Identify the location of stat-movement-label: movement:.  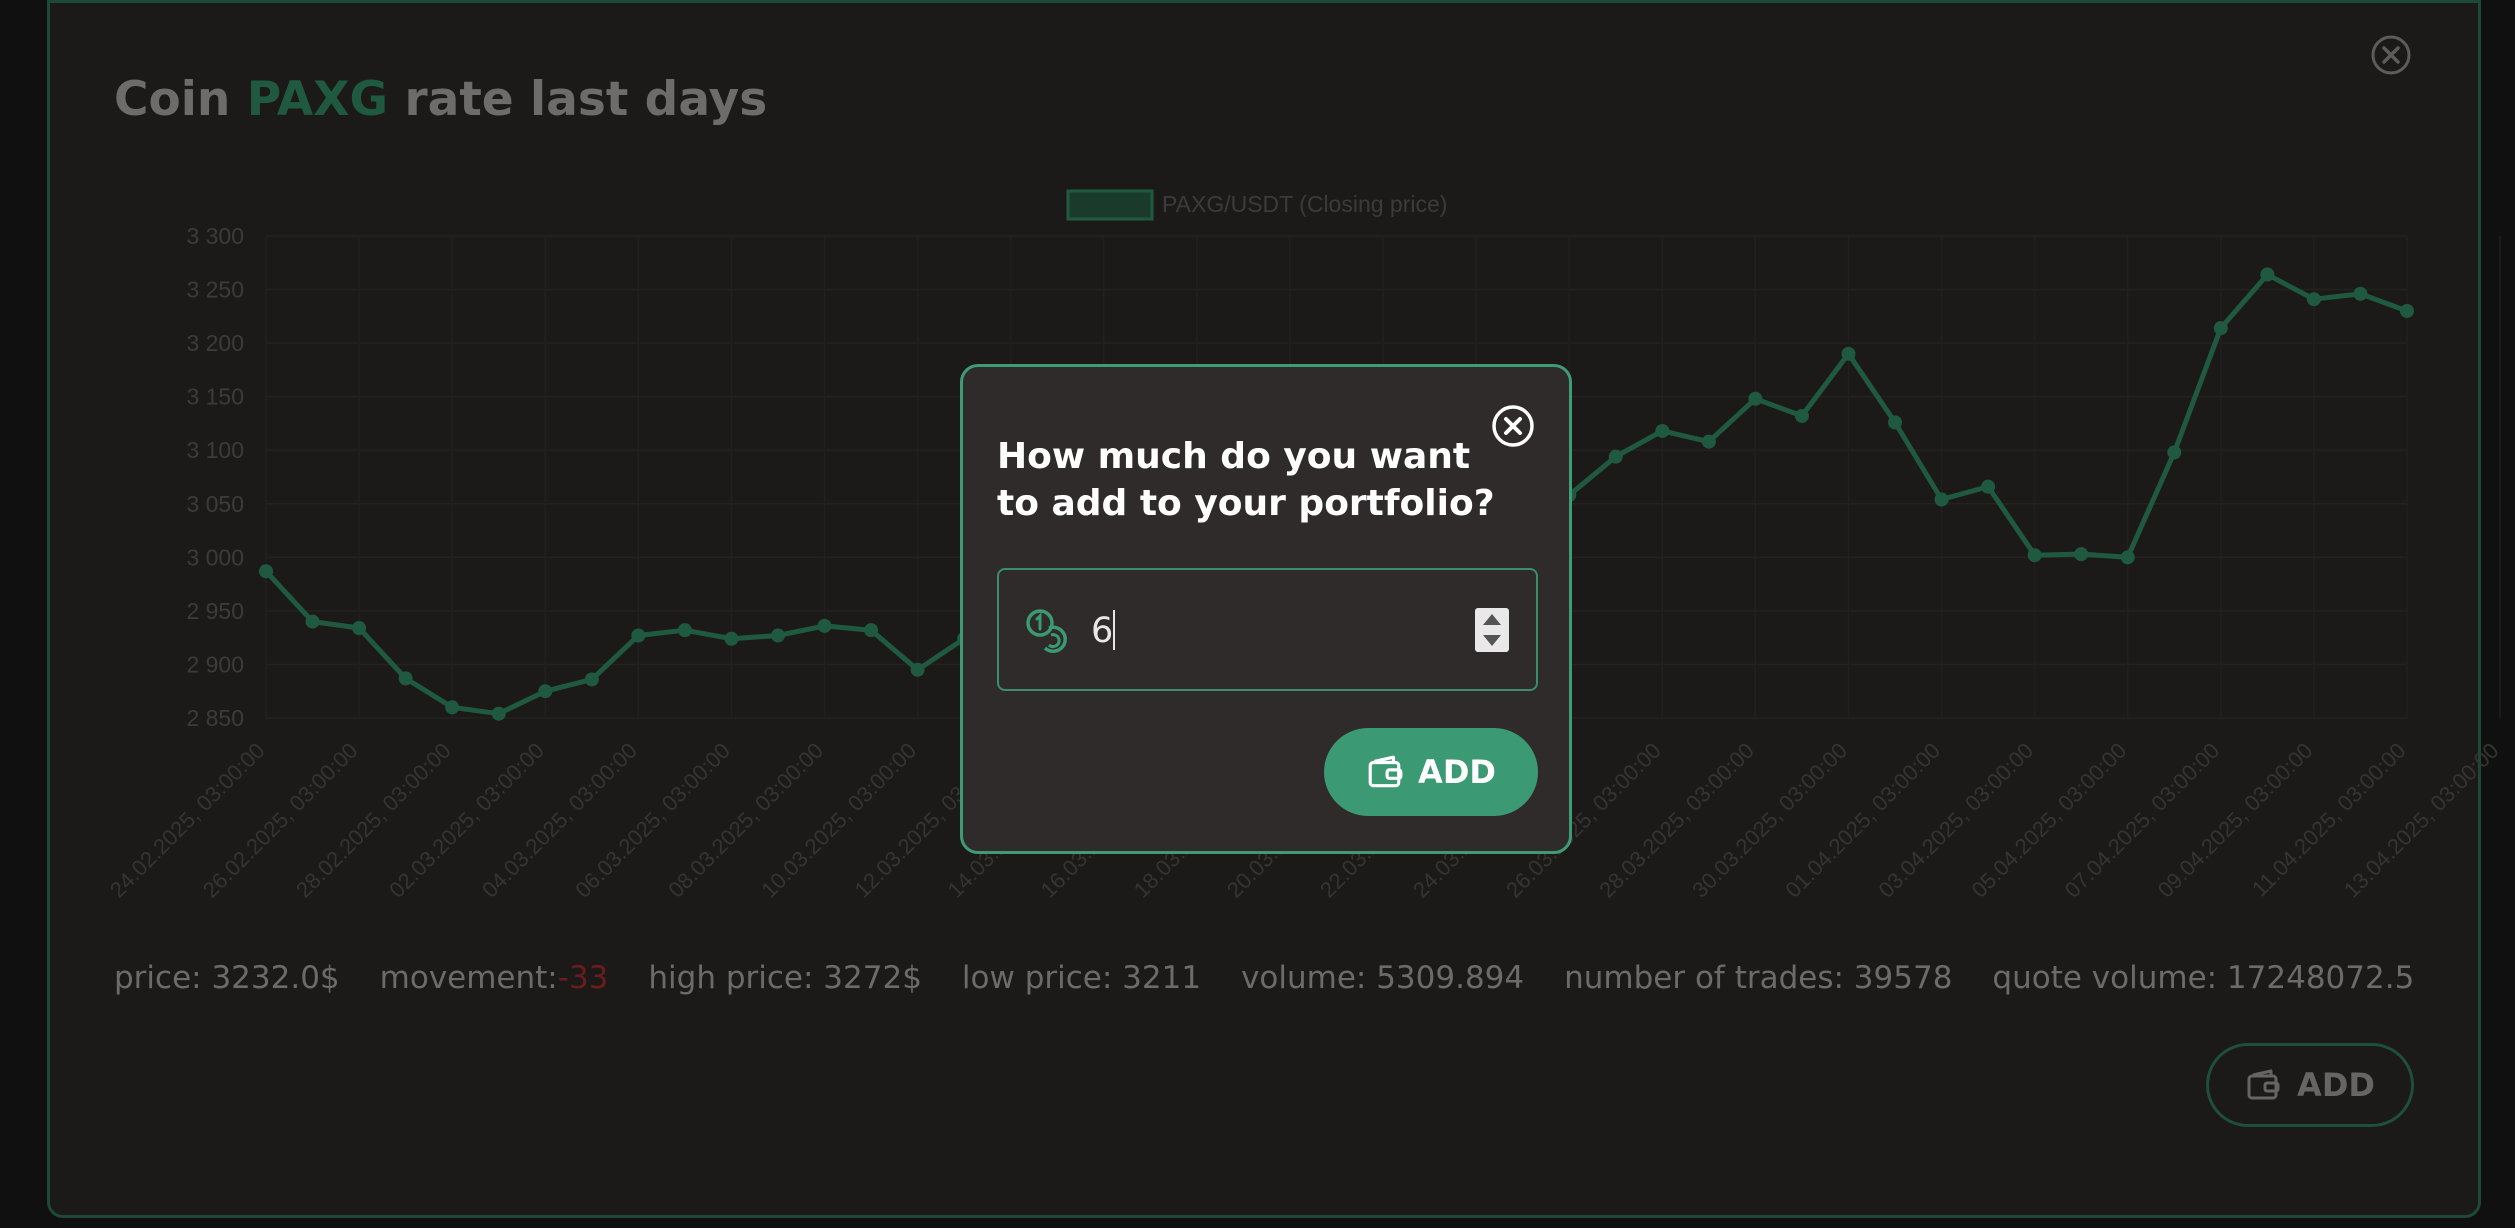
(468, 978).